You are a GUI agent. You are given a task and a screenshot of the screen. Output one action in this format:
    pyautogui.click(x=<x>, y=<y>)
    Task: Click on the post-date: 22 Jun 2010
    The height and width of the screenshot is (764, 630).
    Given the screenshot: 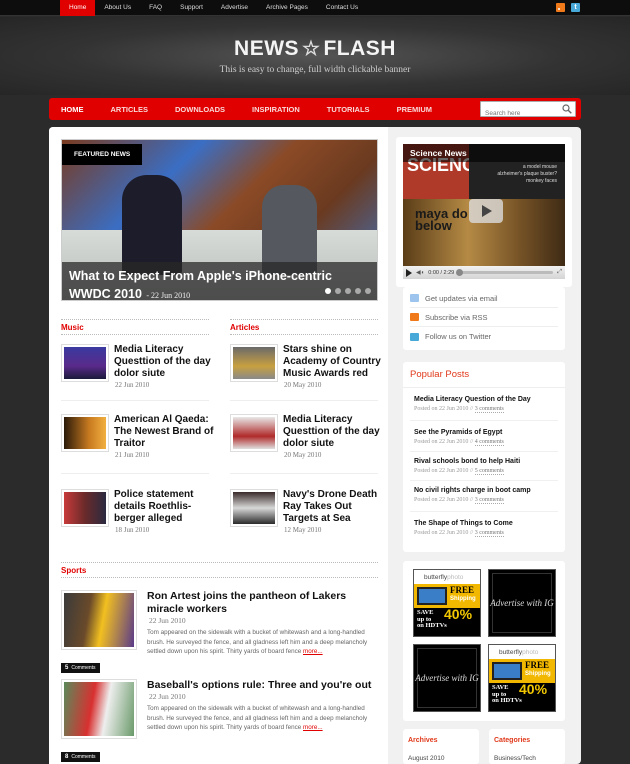 What is the action you would take?
    pyautogui.click(x=167, y=620)
    